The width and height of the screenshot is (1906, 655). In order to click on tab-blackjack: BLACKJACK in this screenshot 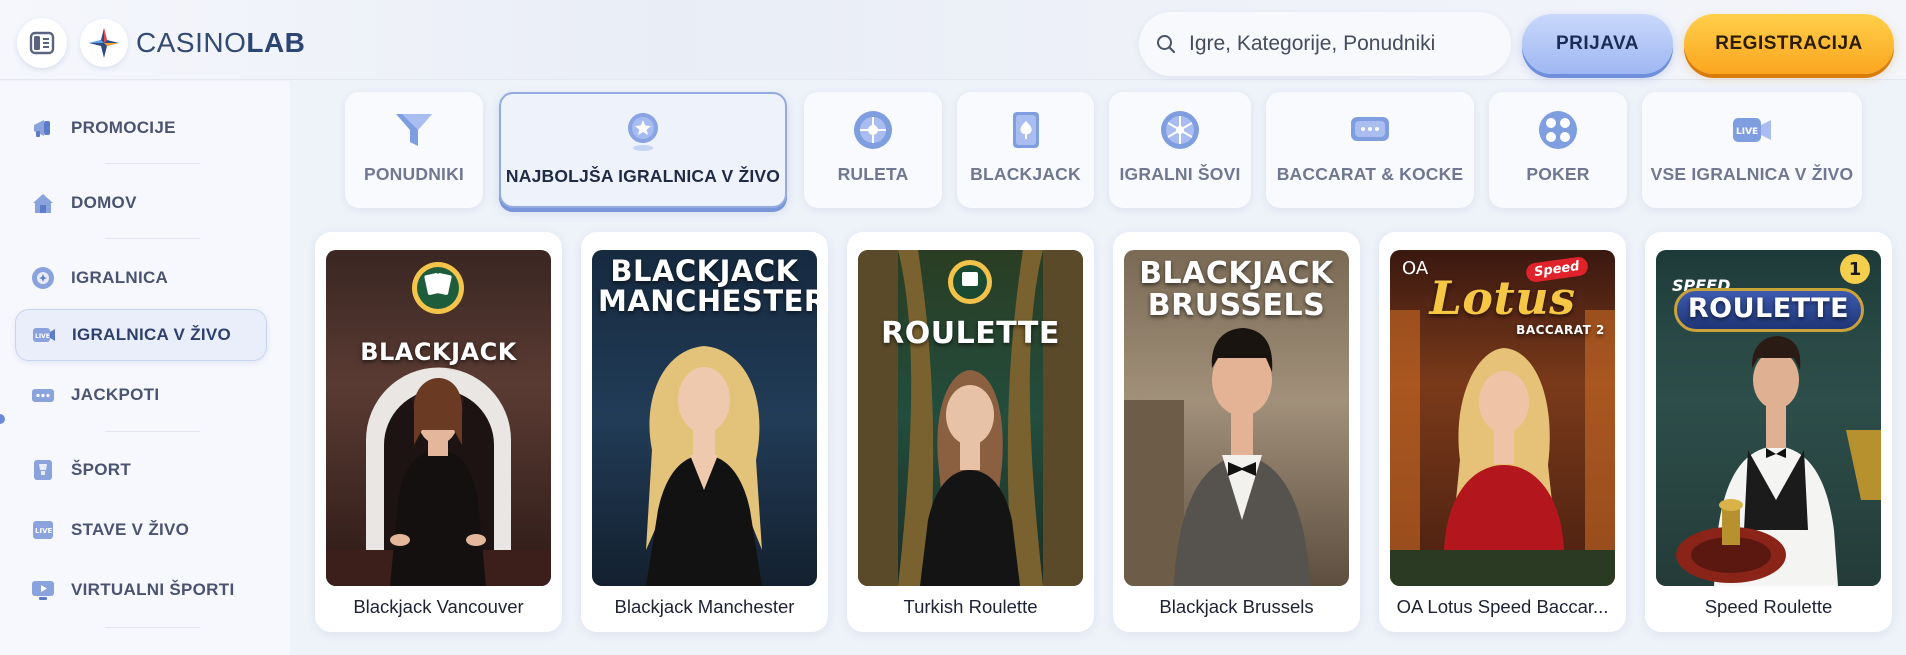, I will do `click(1025, 150)`.